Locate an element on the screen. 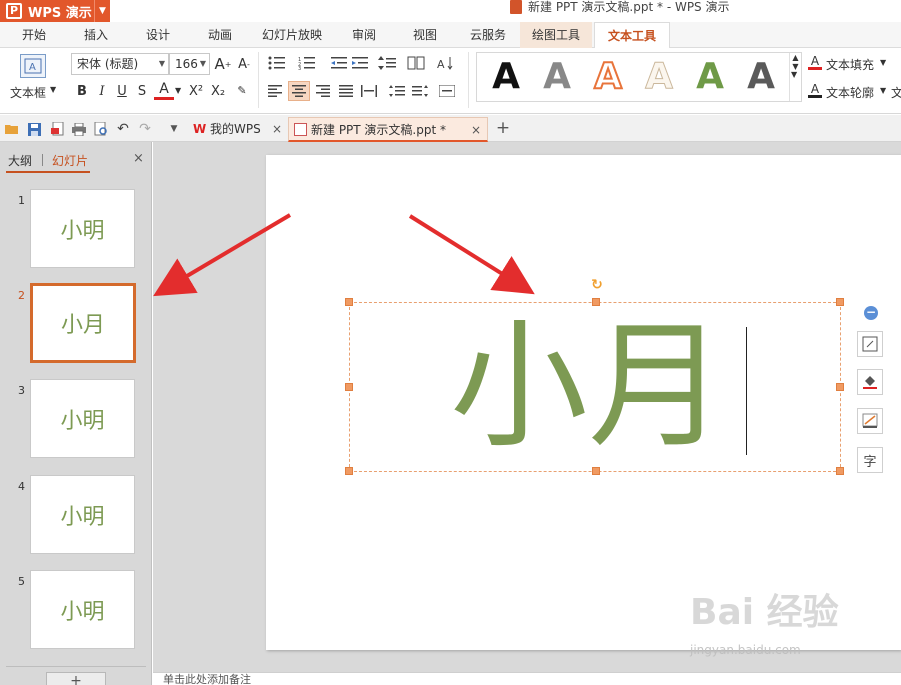 This screenshot has width=901, height=685. grow-font-icon: A + is located at coordinates (223, 64).